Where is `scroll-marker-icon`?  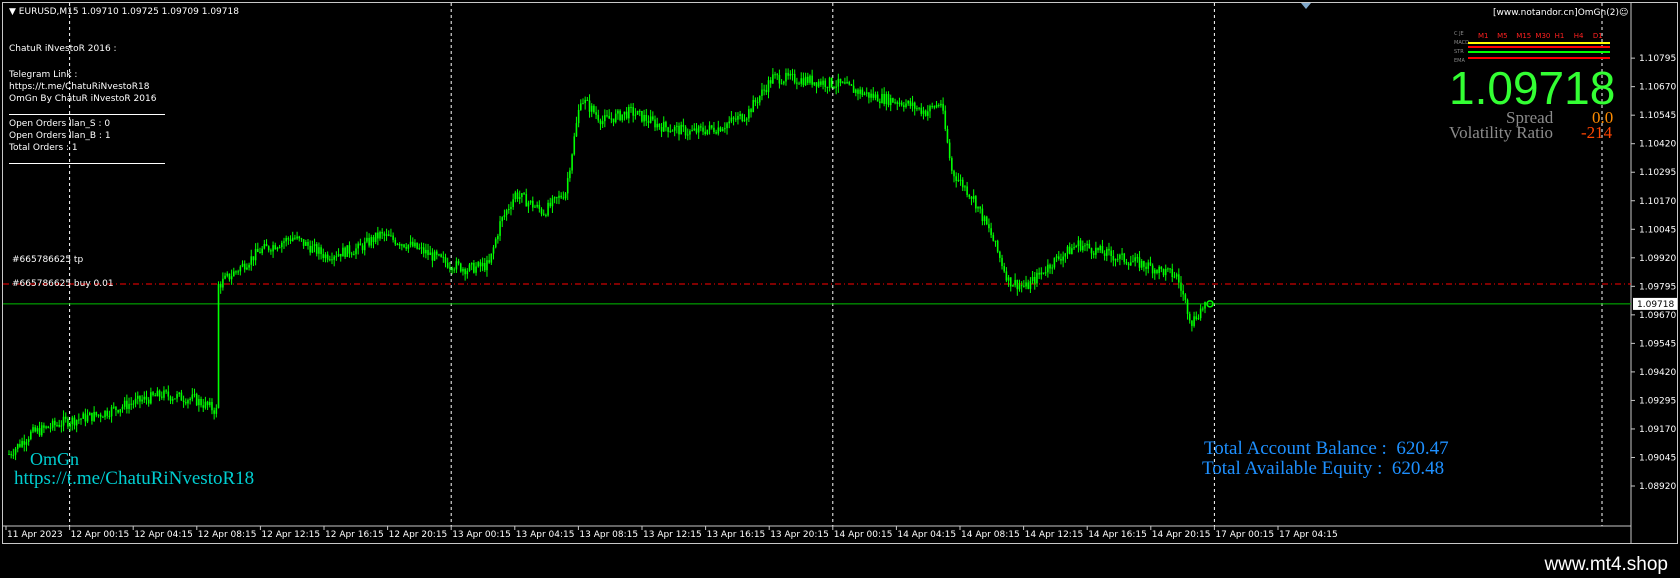
scroll-marker-icon is located at coordinates (1306, 6).